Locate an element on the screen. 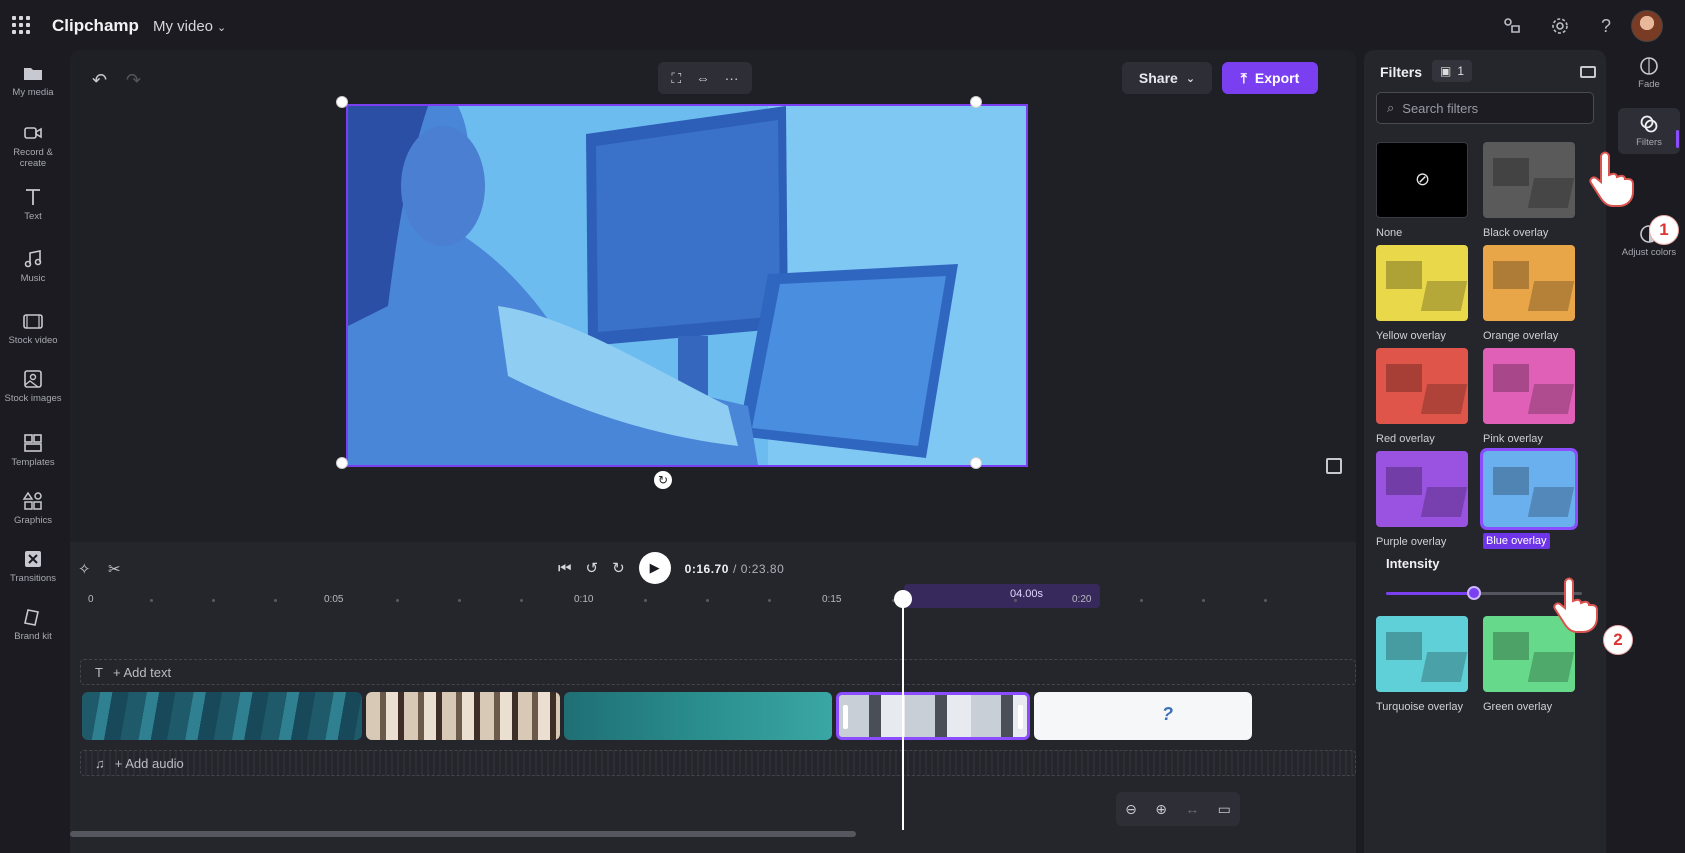 The width and height of the screenshot is (1685, 853). playhead-handle is located at coordinates (903, 599).